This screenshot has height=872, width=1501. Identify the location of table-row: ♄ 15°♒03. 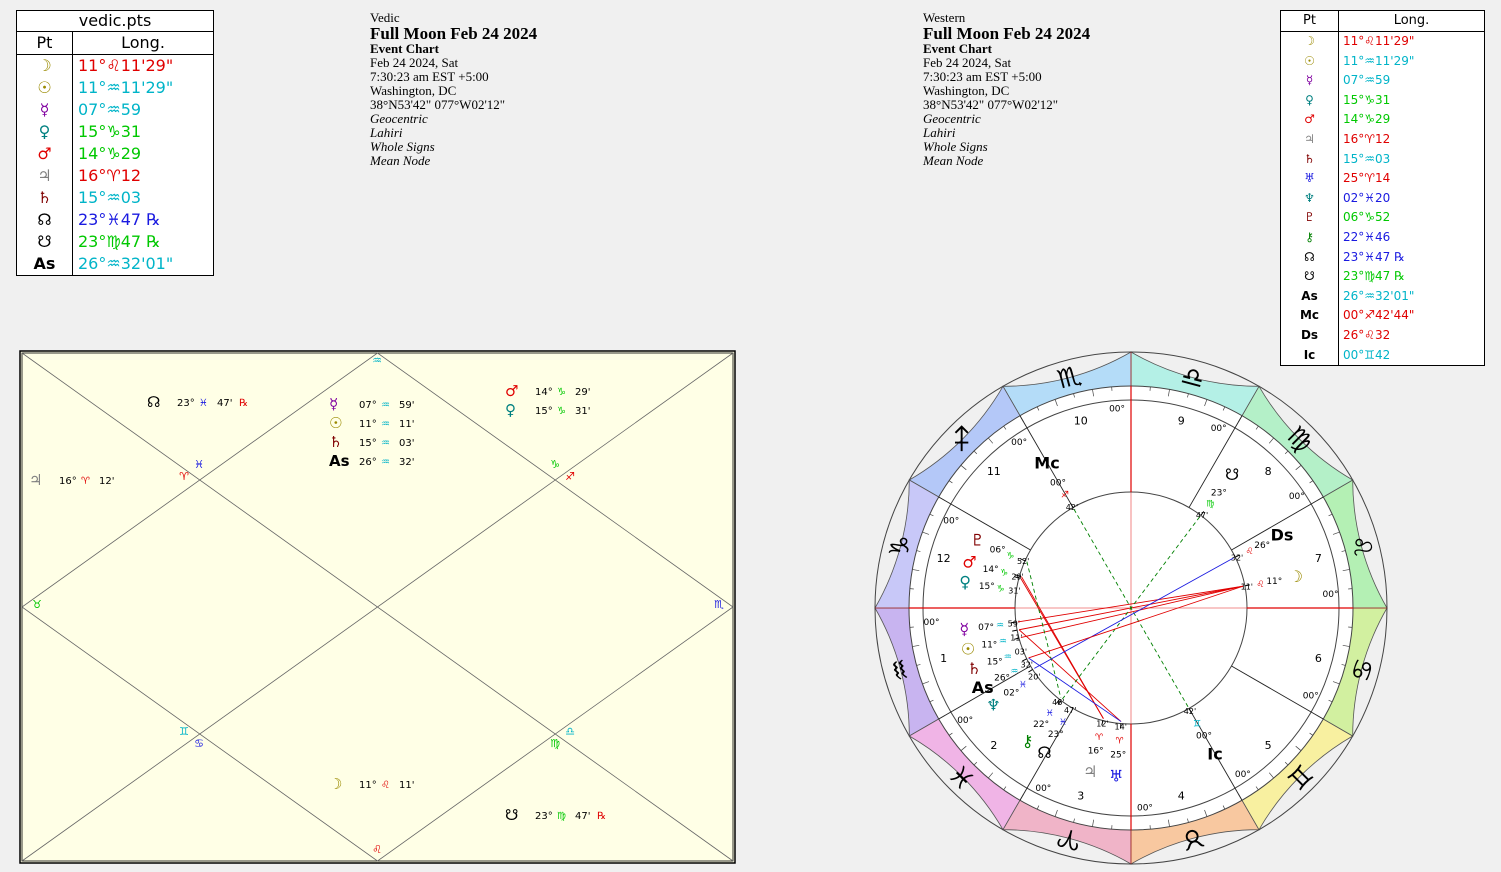
(115, 198).